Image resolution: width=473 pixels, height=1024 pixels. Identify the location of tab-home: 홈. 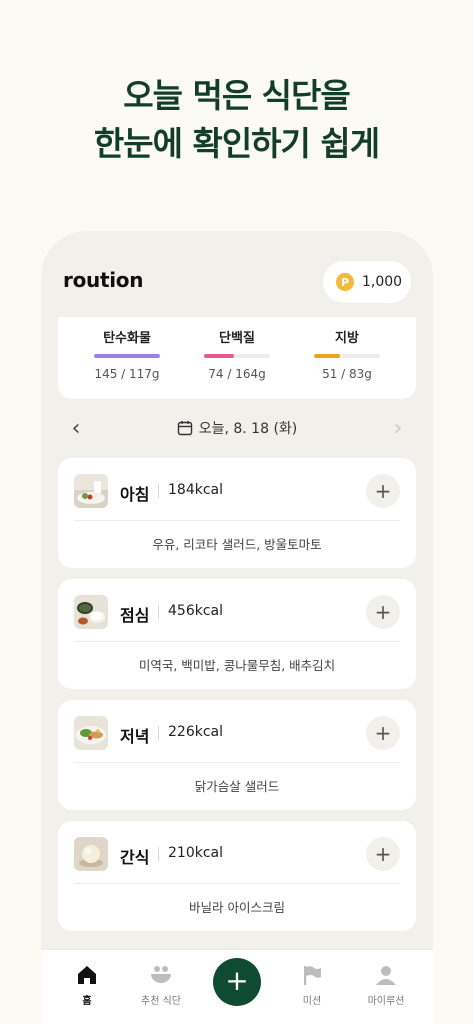
(87, 985).